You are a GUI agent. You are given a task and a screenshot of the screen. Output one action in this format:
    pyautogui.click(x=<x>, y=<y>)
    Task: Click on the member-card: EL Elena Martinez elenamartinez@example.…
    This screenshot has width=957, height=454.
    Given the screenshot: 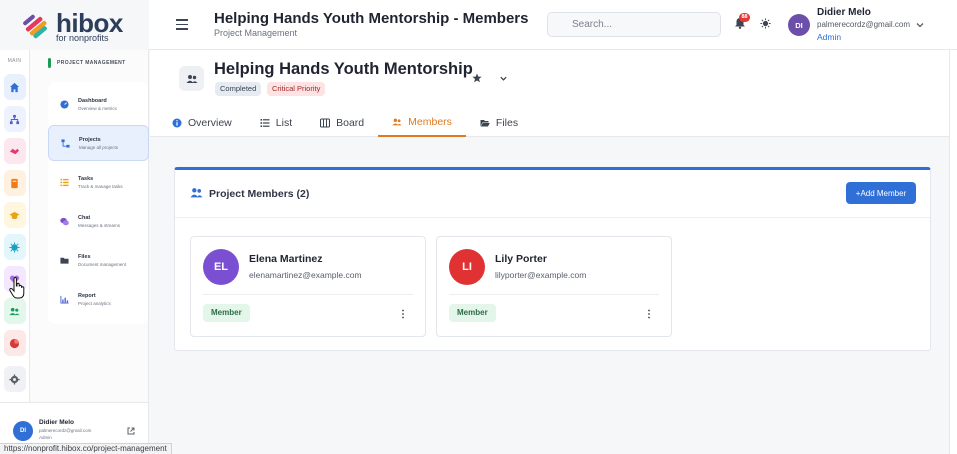 What is the action you would take?
    pyautogui.click(x=308, y=286)
    